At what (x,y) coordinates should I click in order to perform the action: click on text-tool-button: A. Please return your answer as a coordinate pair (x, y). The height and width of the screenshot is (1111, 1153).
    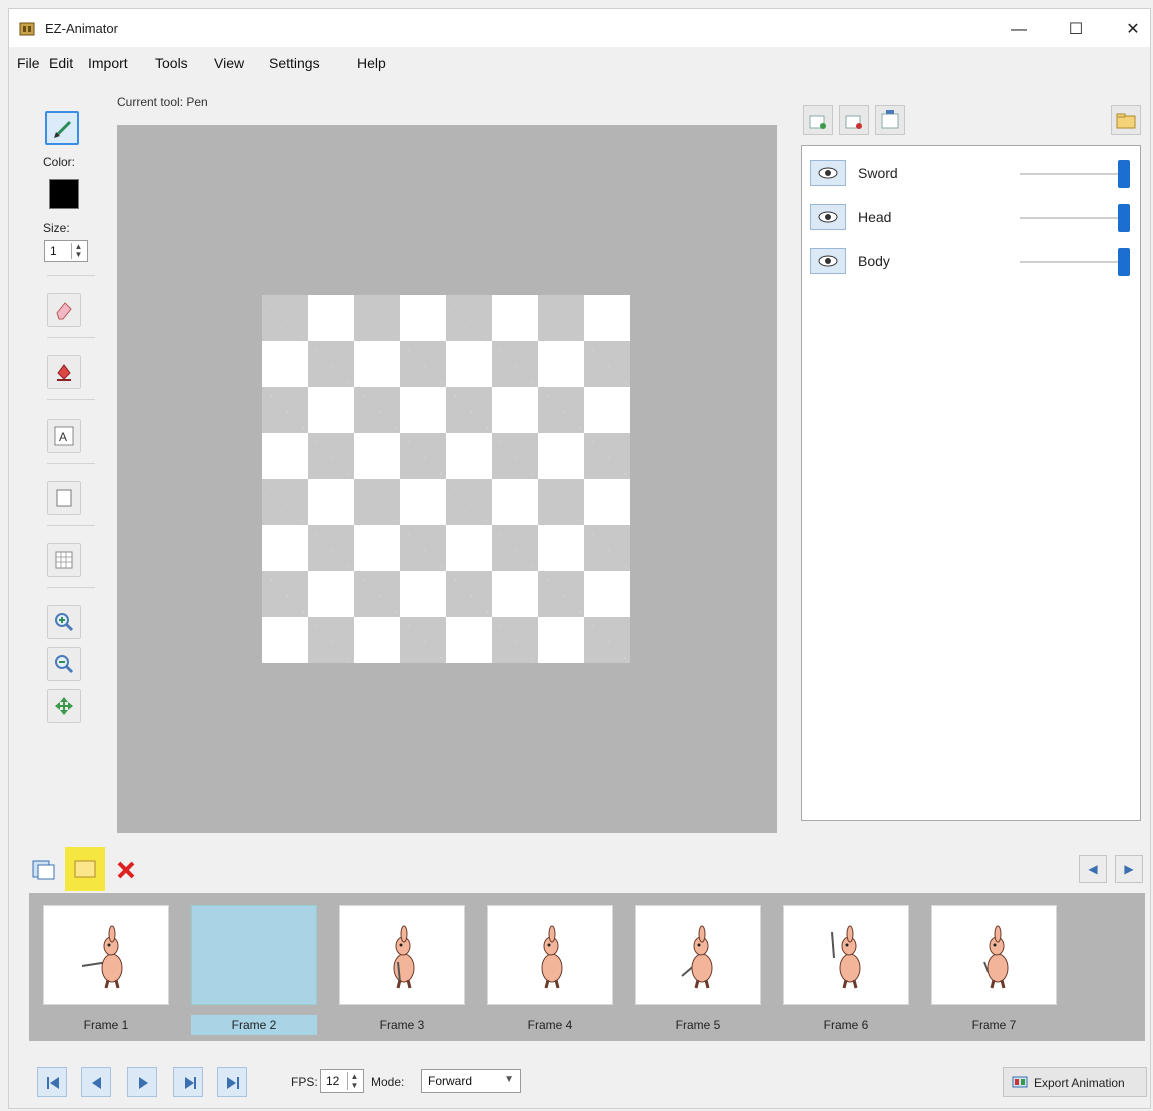
    Looking at the image, I should click on (64, 436).